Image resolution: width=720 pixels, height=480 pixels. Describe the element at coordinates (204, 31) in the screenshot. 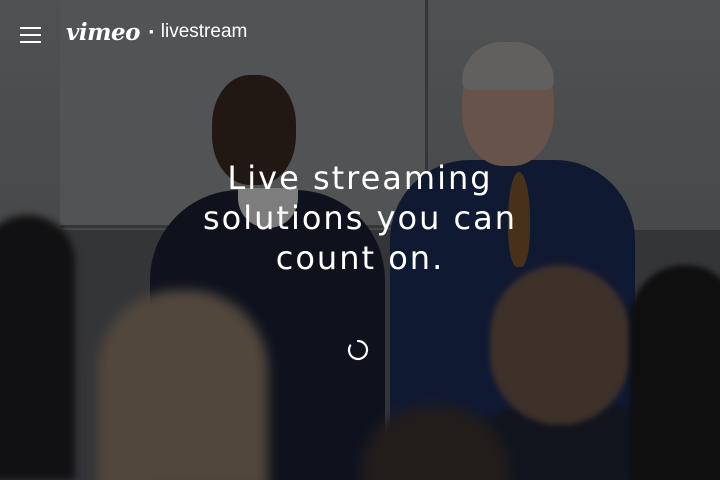

I see `logo-product: livestream` at that location.